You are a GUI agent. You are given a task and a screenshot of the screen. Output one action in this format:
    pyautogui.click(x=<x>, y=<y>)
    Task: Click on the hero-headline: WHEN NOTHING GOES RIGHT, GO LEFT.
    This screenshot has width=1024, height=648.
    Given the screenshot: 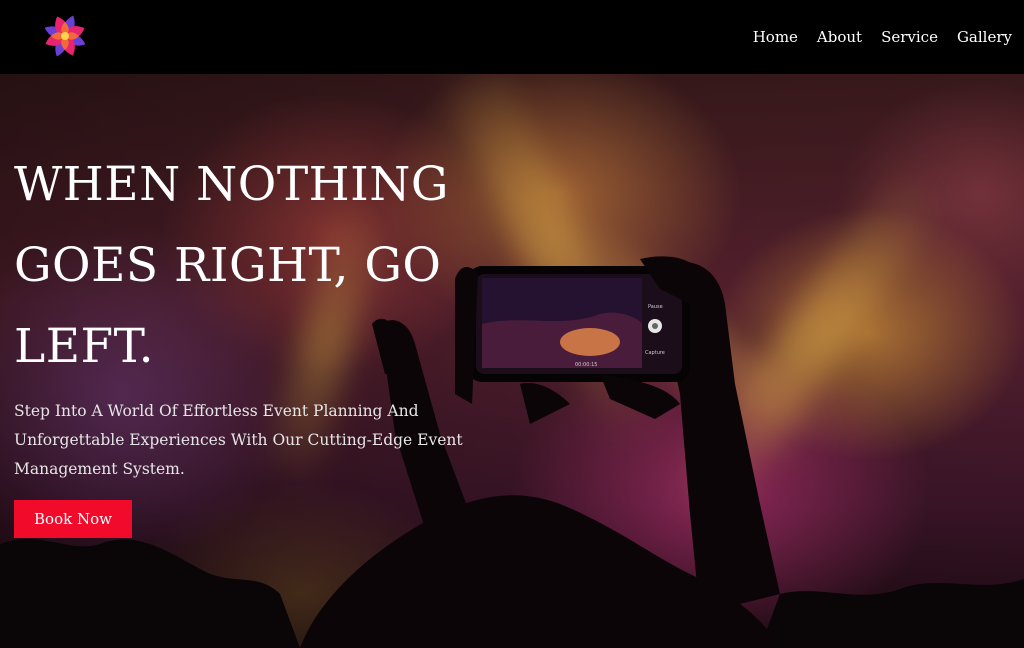 What is the action you would take?
    pyautogui.click(x=231, y=265)
    